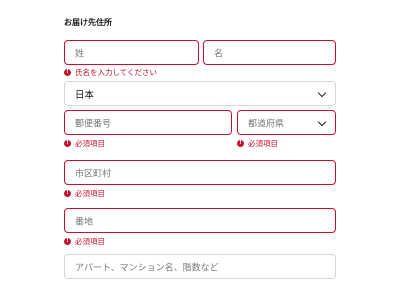 The width and height of the screenshot is (400, 300). Describe the element at coordinates (93, 174) in the screenshot. I see `city-placeholder: 市区町村` at that location.